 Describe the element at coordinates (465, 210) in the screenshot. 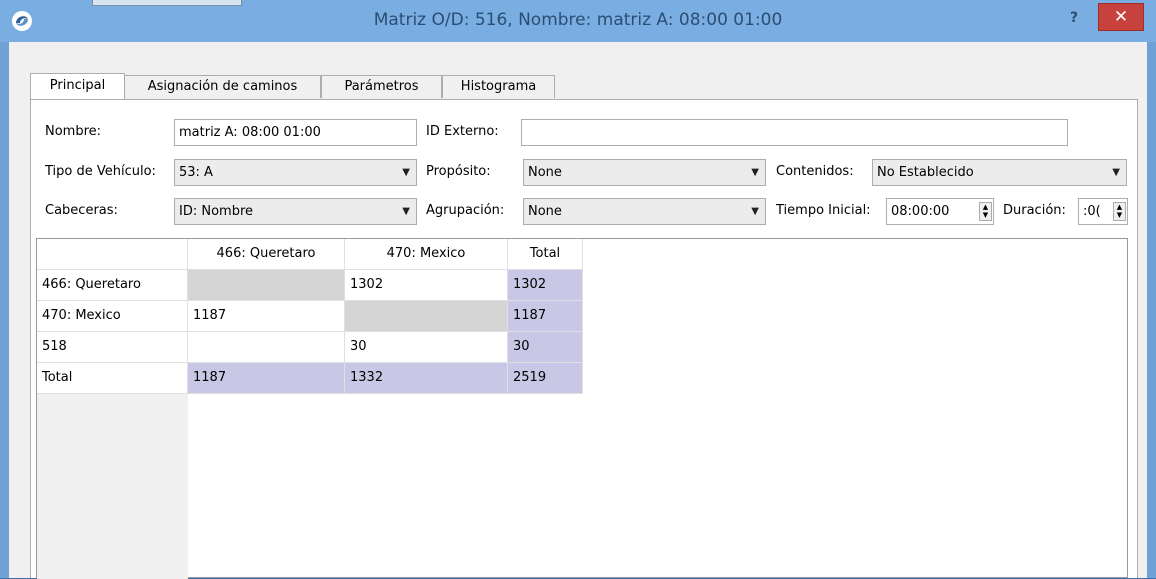

I see `agrupacion-label: Agrupación:` at that location.